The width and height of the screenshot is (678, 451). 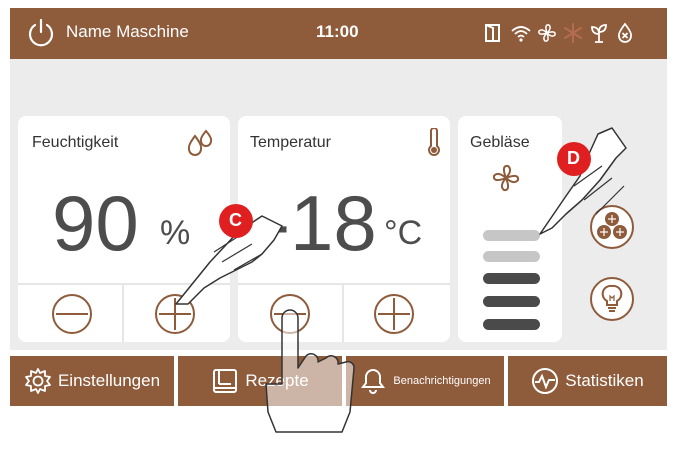 I want to click on callout-d-label: D, so click(x=573, y=158).